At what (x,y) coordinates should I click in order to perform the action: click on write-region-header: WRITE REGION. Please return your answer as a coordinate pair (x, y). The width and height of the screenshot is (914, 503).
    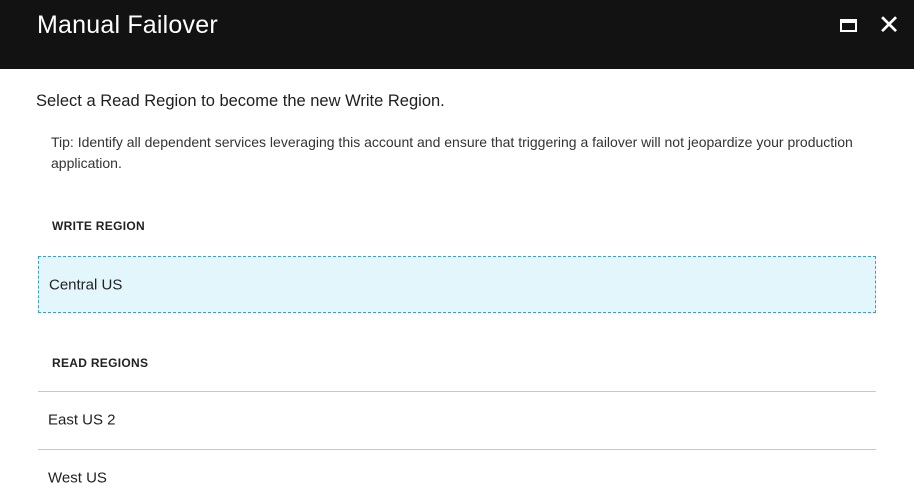
    Looking at the image, I should click on (98, 226).